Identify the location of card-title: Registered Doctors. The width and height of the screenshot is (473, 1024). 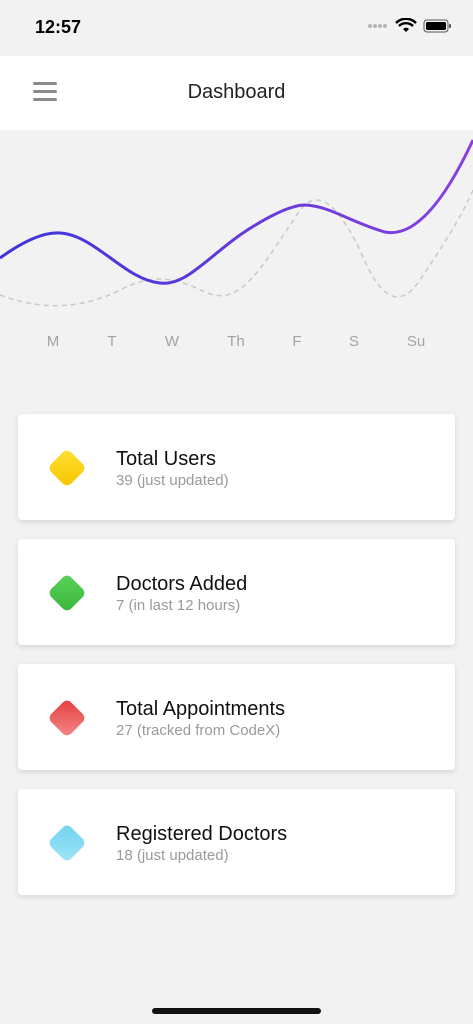
(202, 834).